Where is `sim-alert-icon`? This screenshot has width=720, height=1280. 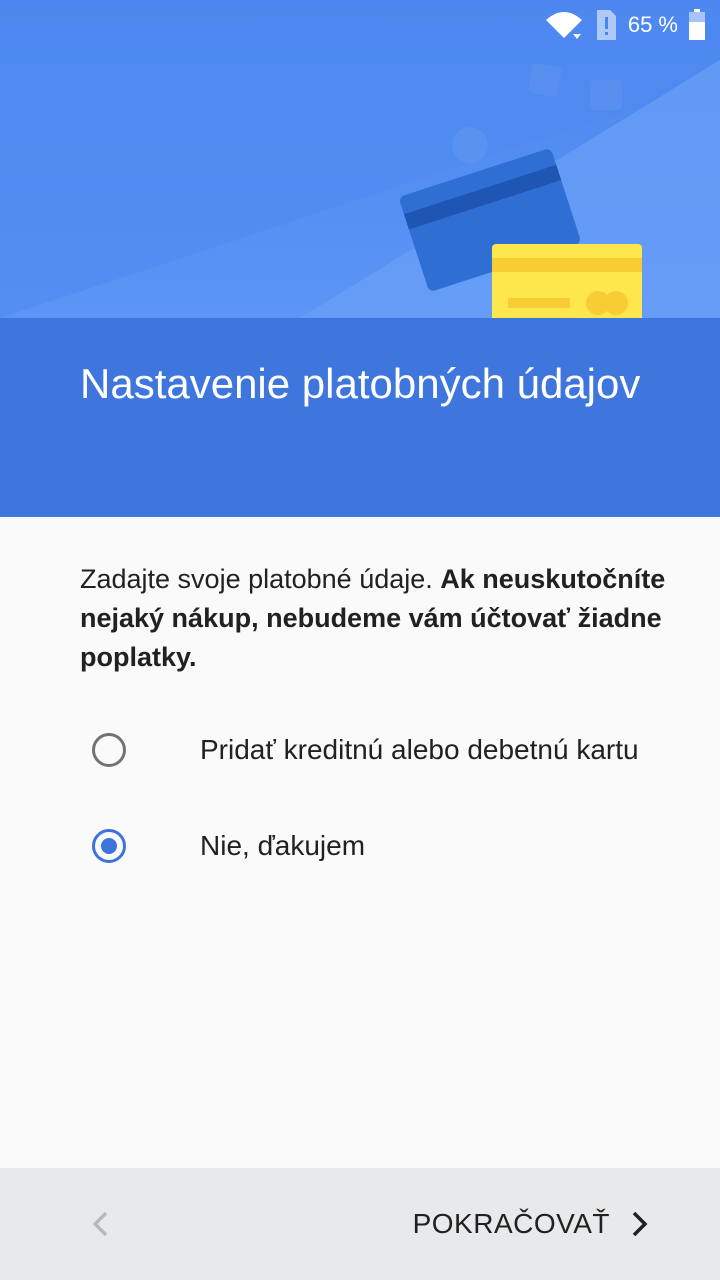 sim-alert-icon is located at coordinates (606, 25).